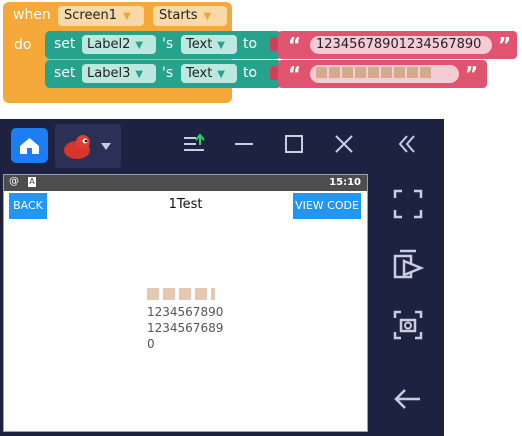 The width and height of the screenshot is (522, 436). Describe the element at coordinates (23, 45) in the screenshot. I see `do-label: do` at that location.